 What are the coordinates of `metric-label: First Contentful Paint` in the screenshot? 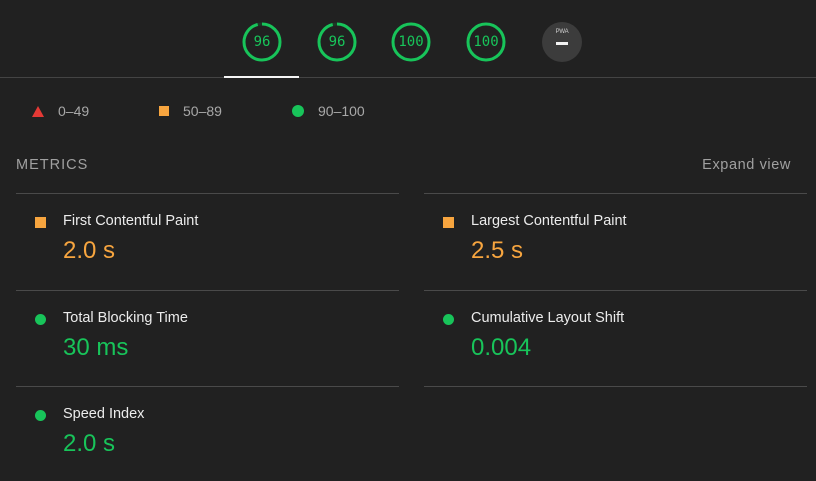 It's located at (131, 221).